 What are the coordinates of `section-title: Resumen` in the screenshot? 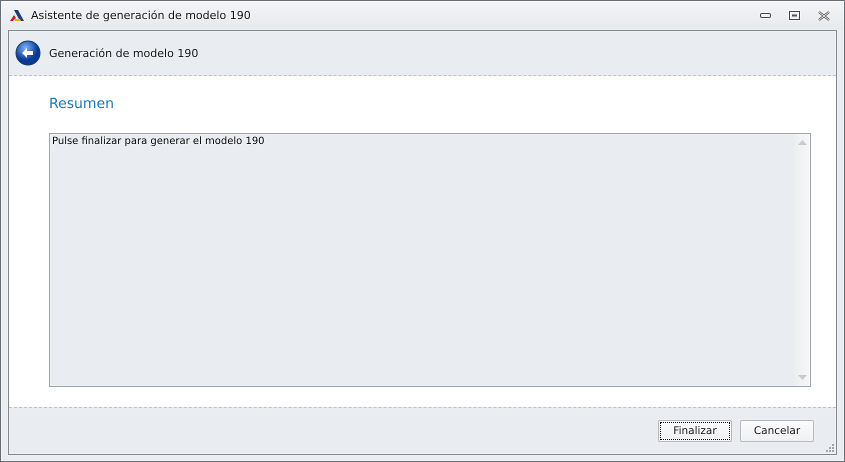 It's located at (82, 104).